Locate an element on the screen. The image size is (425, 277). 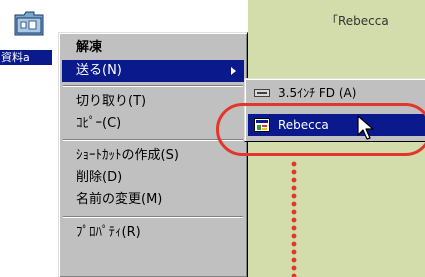
menu-item-delete: 削除(D) is located at coordinates (153, 178).